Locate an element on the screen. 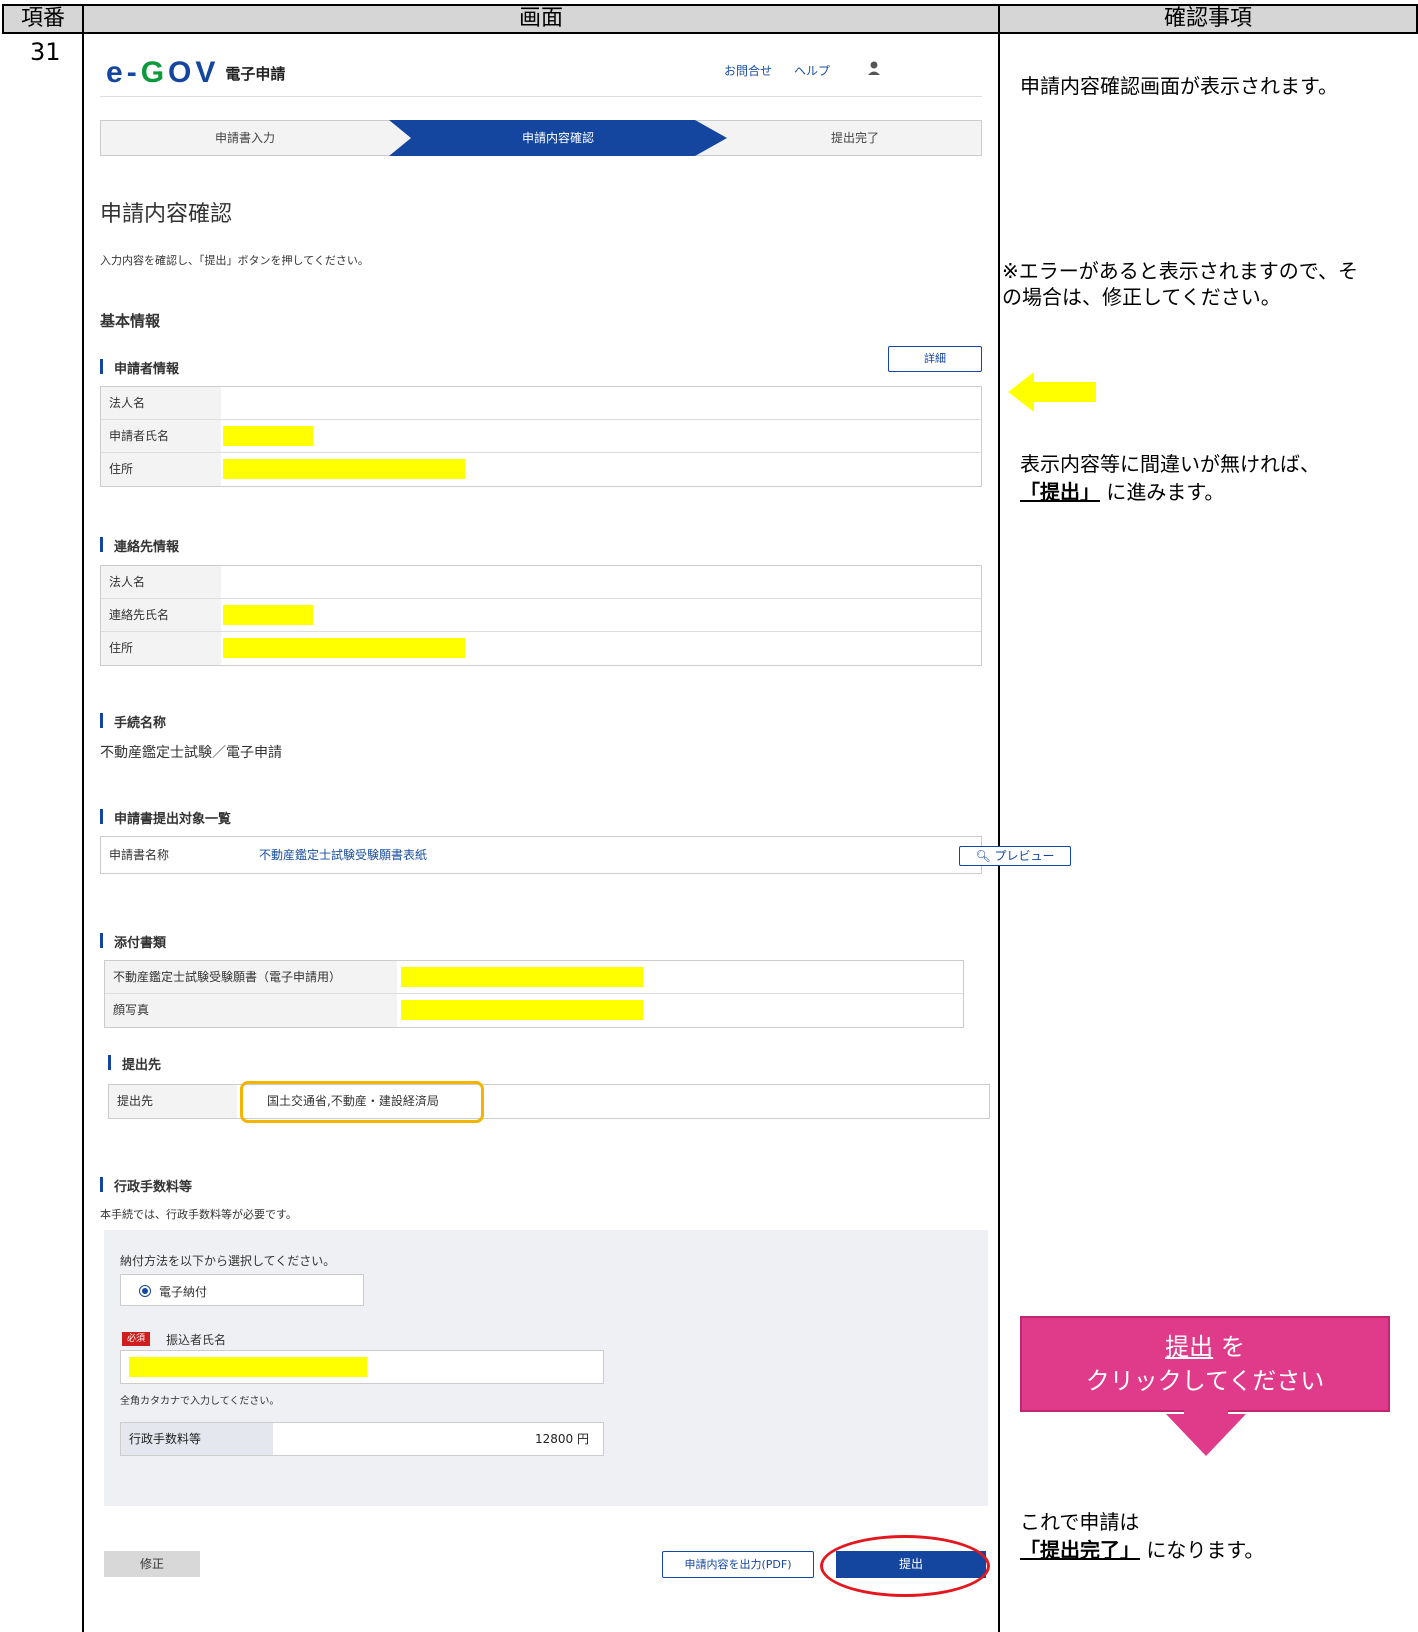 The image size is (1418, 1632). row-label: 連絡先氏名 is located at coordinates (161, 615).